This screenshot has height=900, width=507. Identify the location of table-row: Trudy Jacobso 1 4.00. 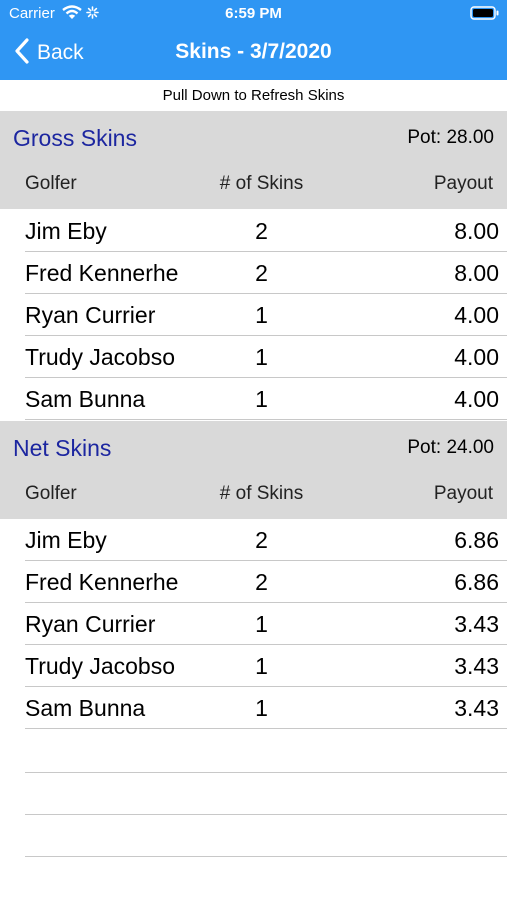
(253, 357).